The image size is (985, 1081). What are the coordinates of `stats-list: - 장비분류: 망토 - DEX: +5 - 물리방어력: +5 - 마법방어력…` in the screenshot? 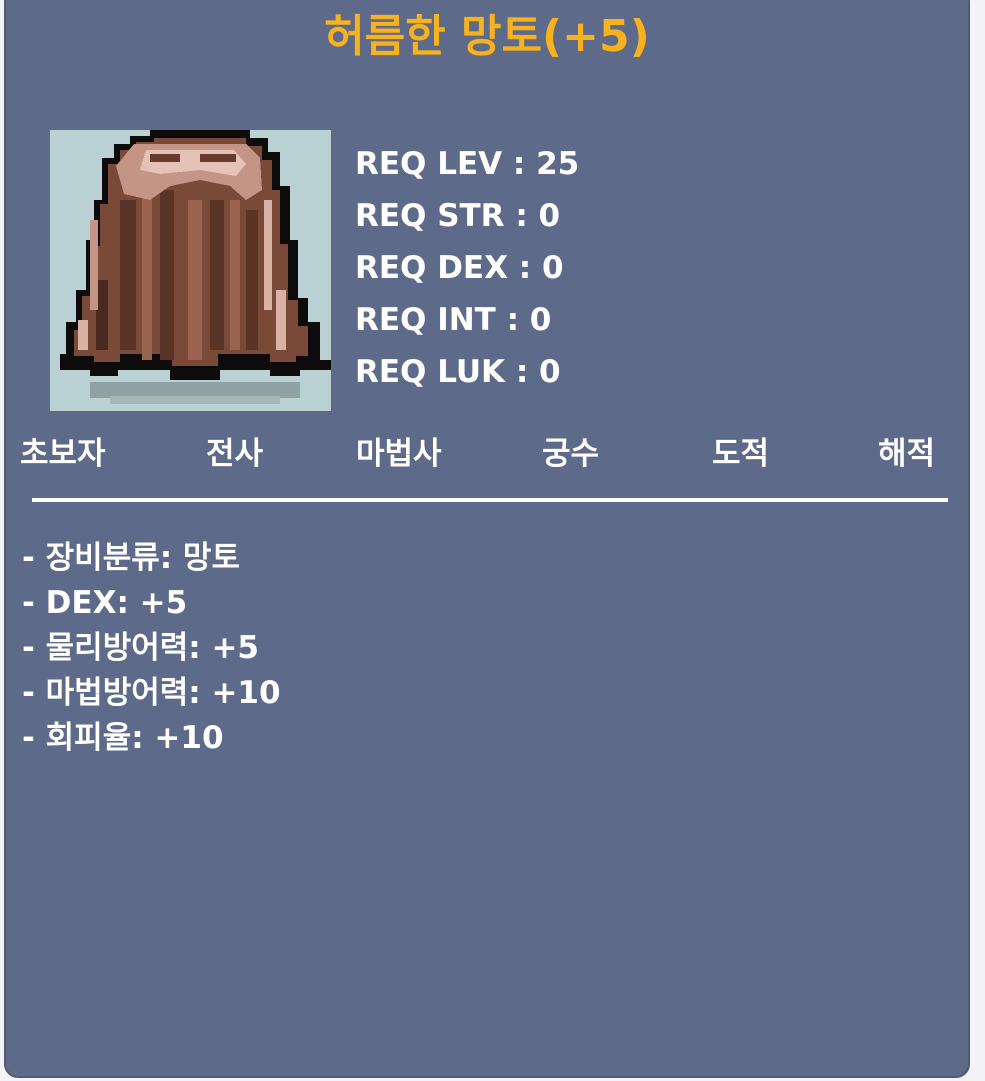 It's located at (151, 648).